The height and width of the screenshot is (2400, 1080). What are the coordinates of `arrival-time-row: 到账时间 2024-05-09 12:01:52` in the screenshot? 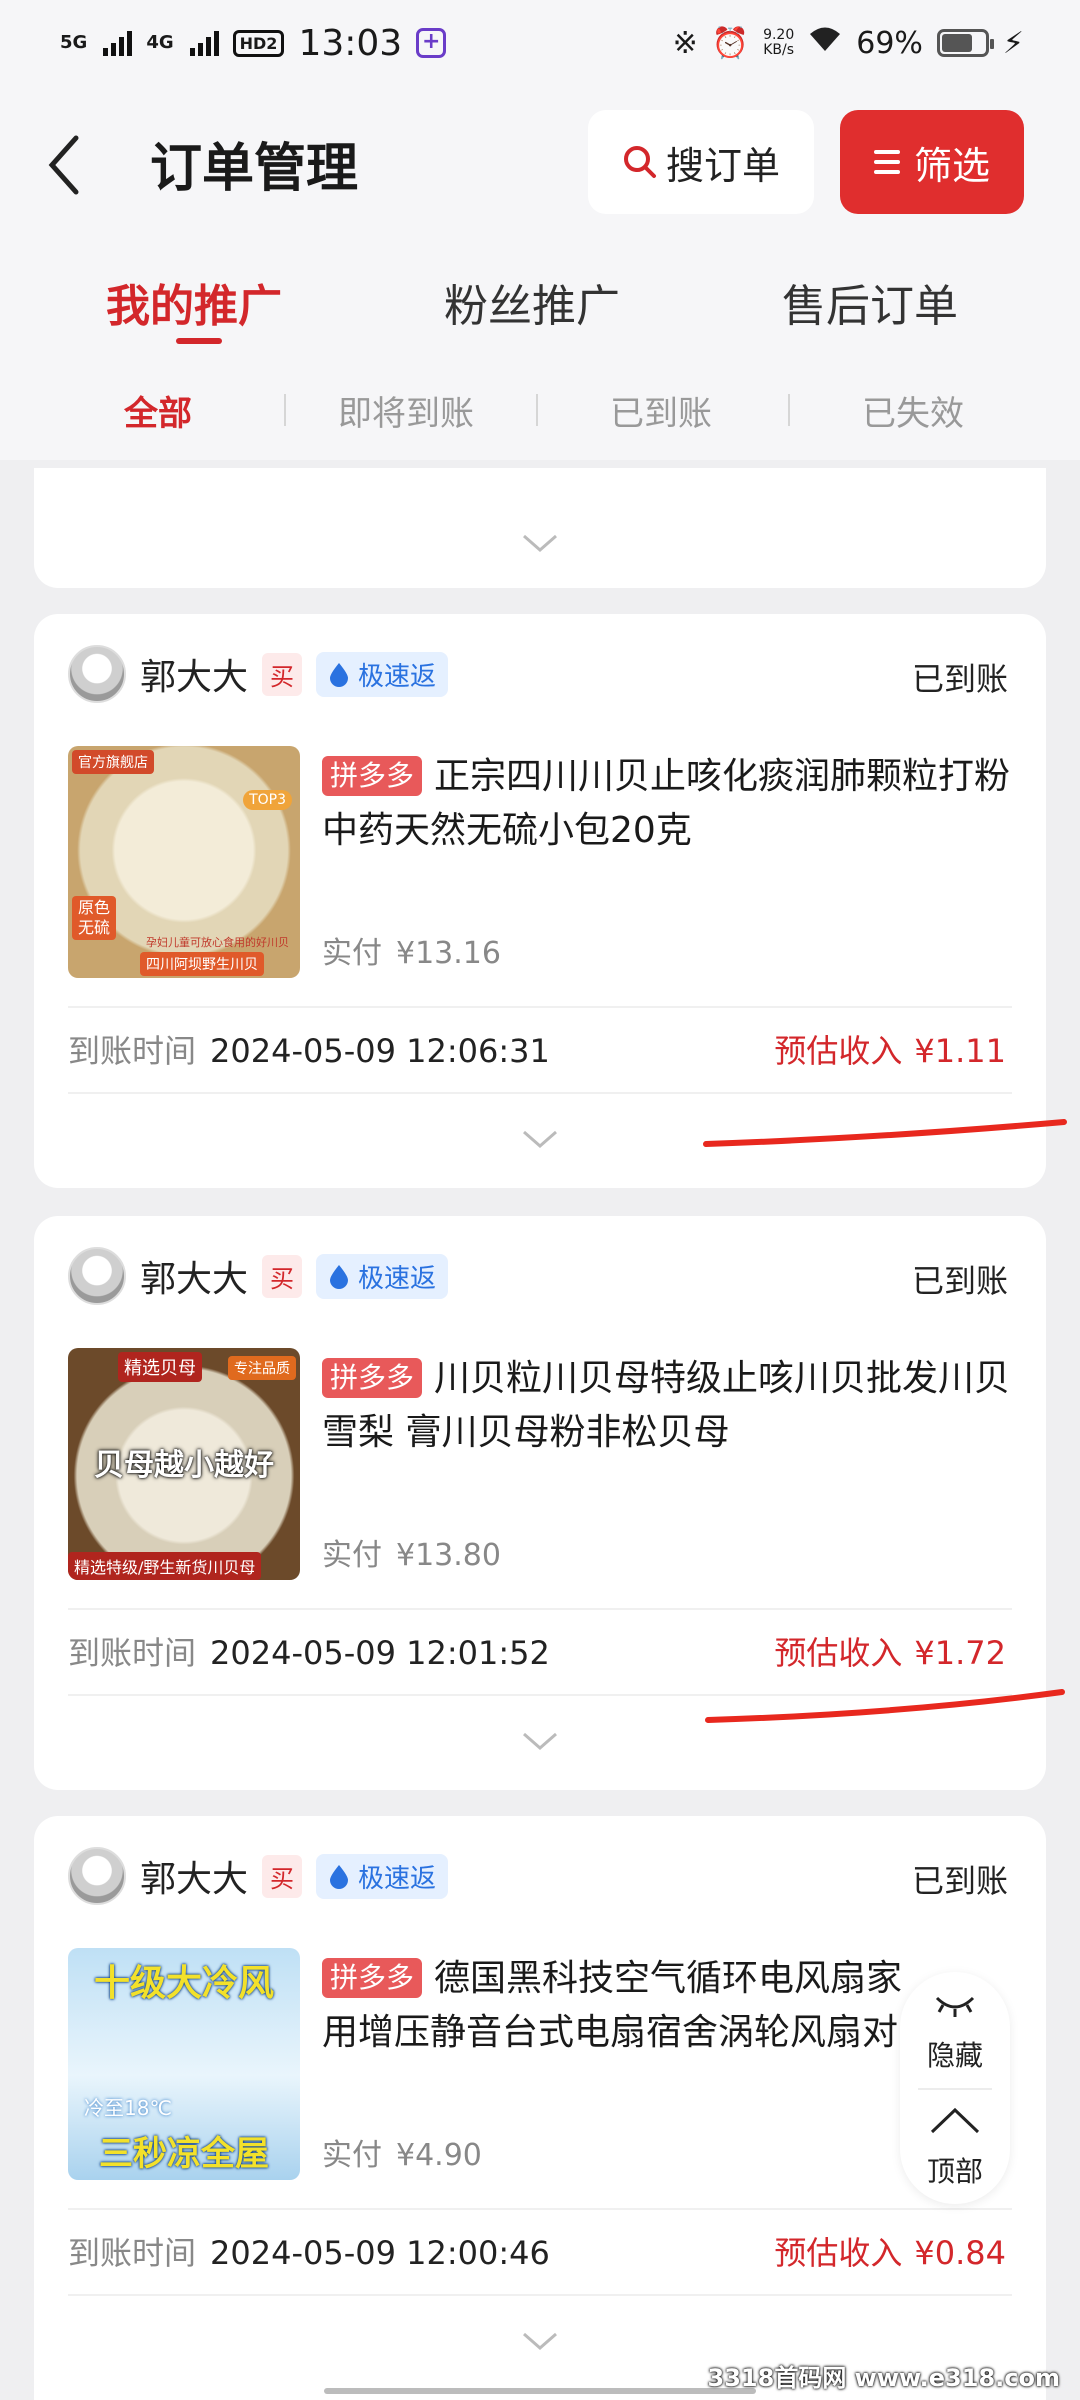 It's located at (309, 1651).